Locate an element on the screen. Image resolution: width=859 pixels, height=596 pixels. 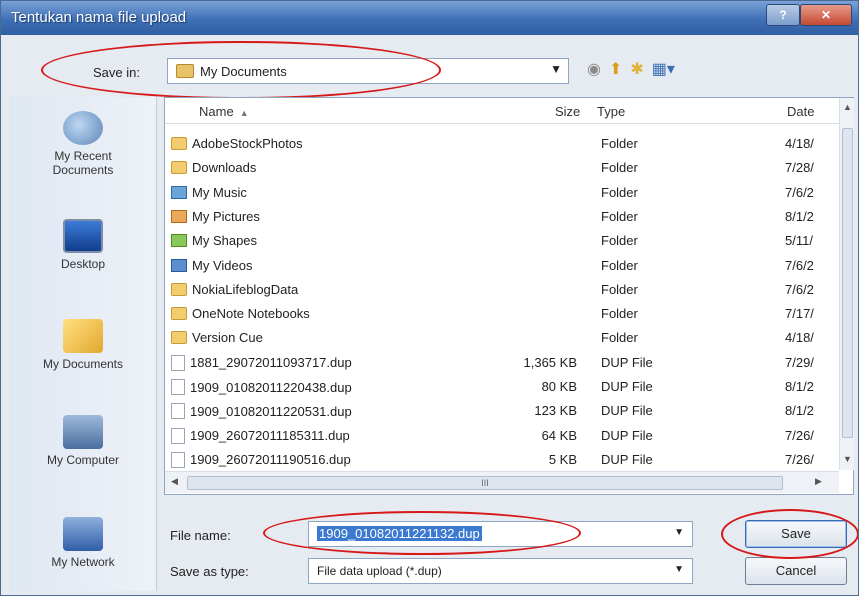
file-name-cell: My Shapes is located at coordinates (214, 240).